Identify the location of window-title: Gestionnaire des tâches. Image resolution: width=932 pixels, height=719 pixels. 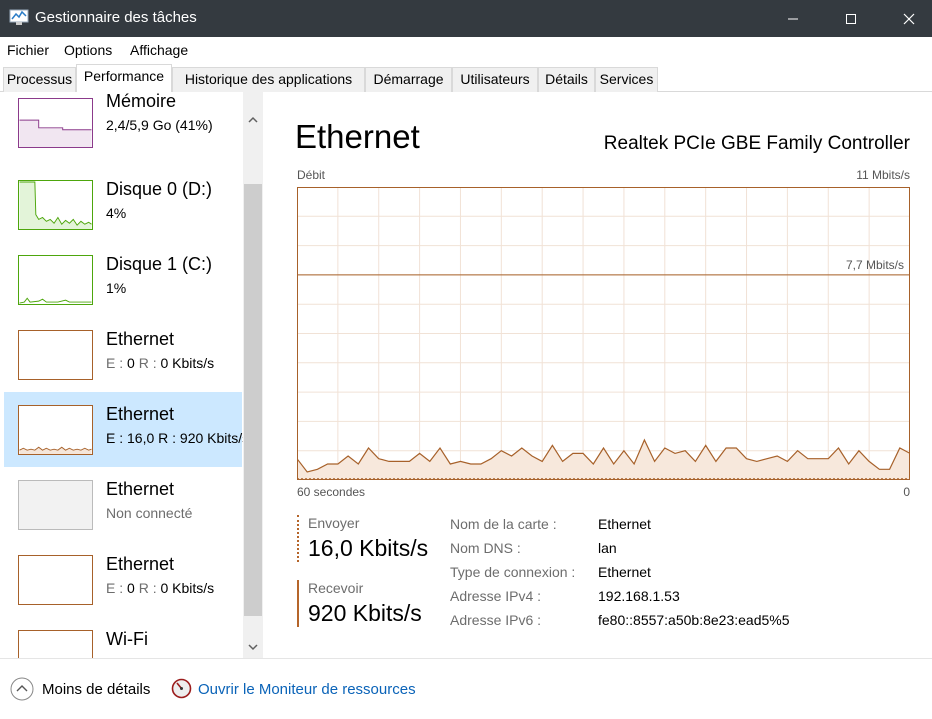
(116, 17).